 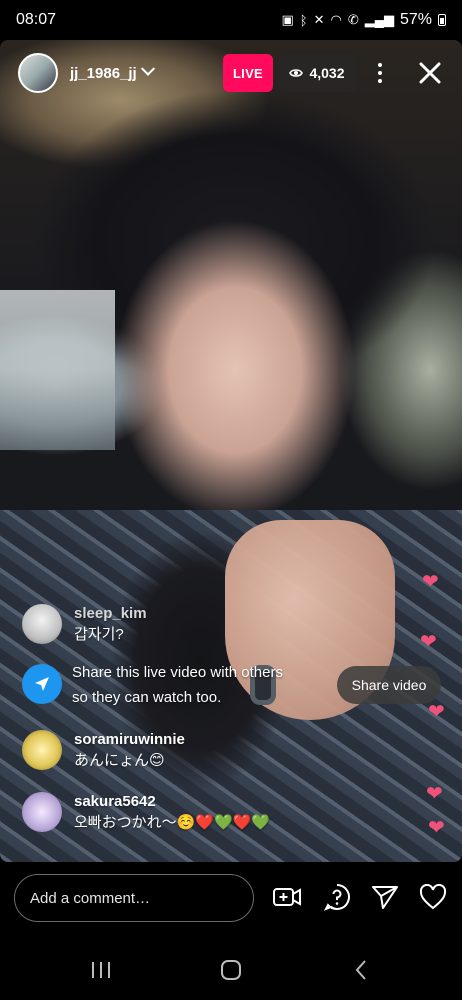 What do you see at coordinates (110, 614) in the screenshot?
I see `comment-username: sleep_kim` at bounding box center [110, 614].